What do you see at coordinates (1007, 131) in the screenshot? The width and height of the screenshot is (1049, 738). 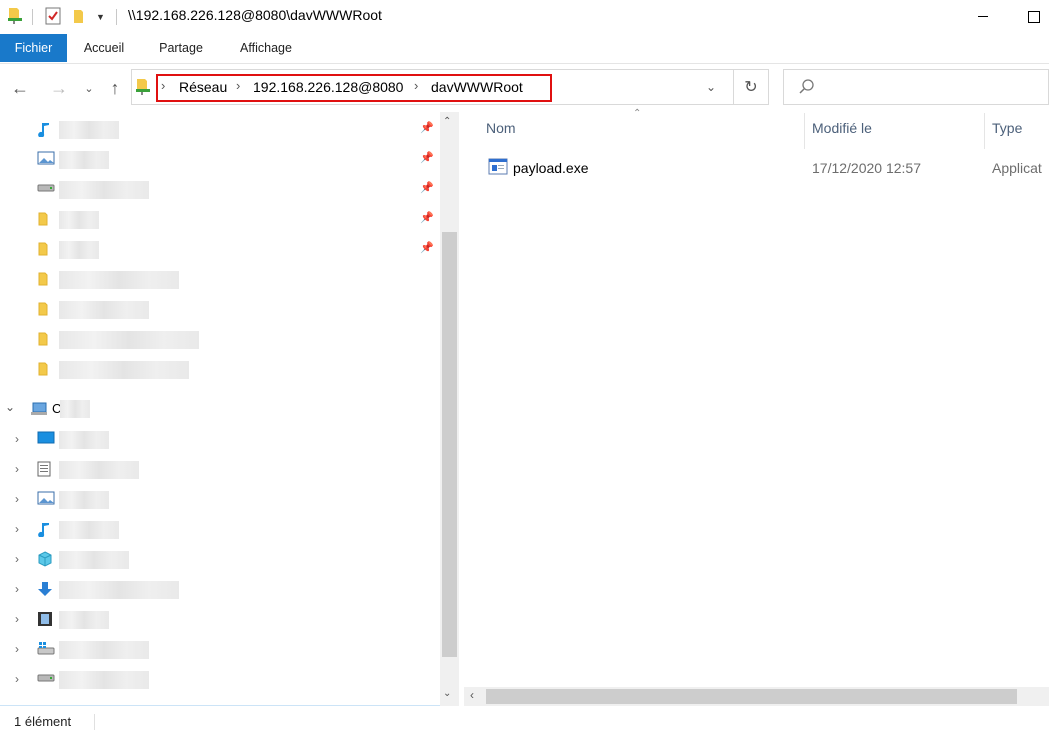 I see `column-header-type: Type` at bounding box center [1007, 131].